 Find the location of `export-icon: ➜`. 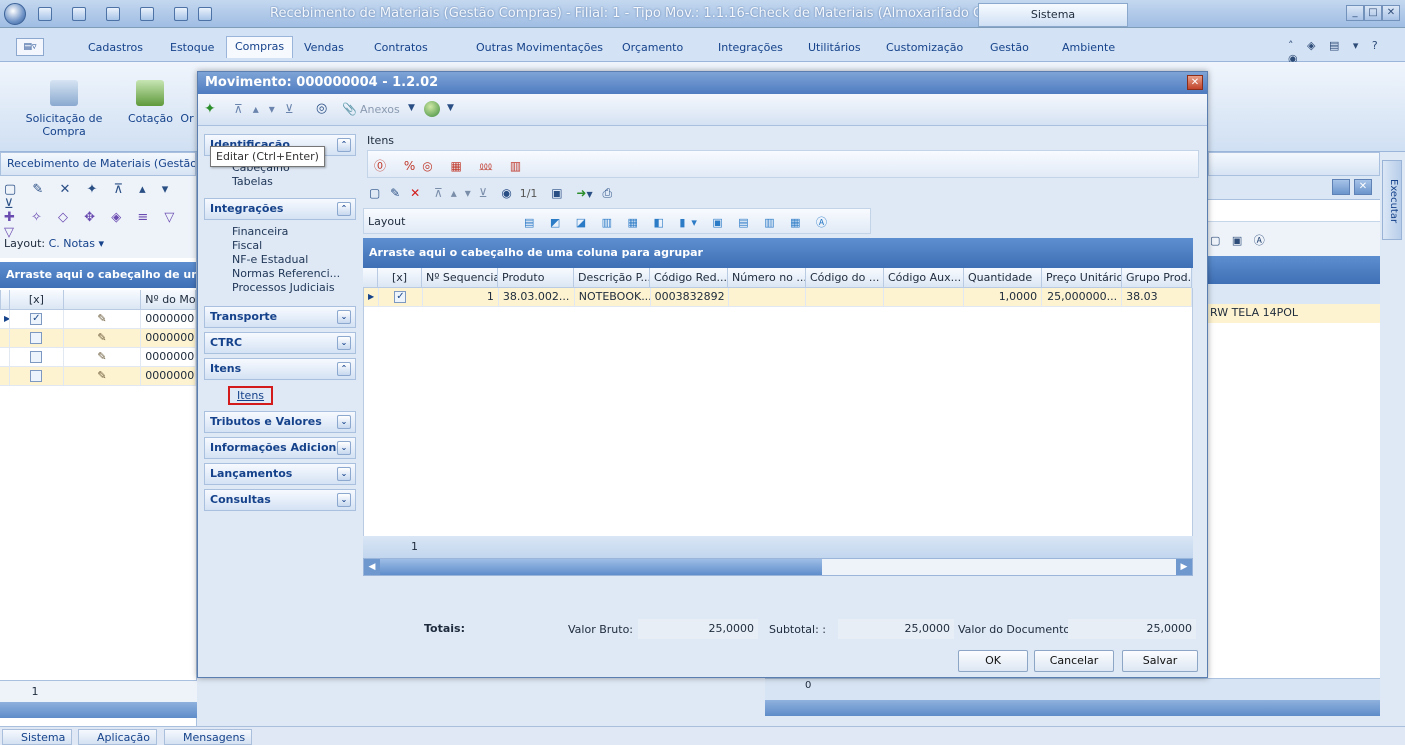

export-icon: ➜ is located at coordinates (581, 193).